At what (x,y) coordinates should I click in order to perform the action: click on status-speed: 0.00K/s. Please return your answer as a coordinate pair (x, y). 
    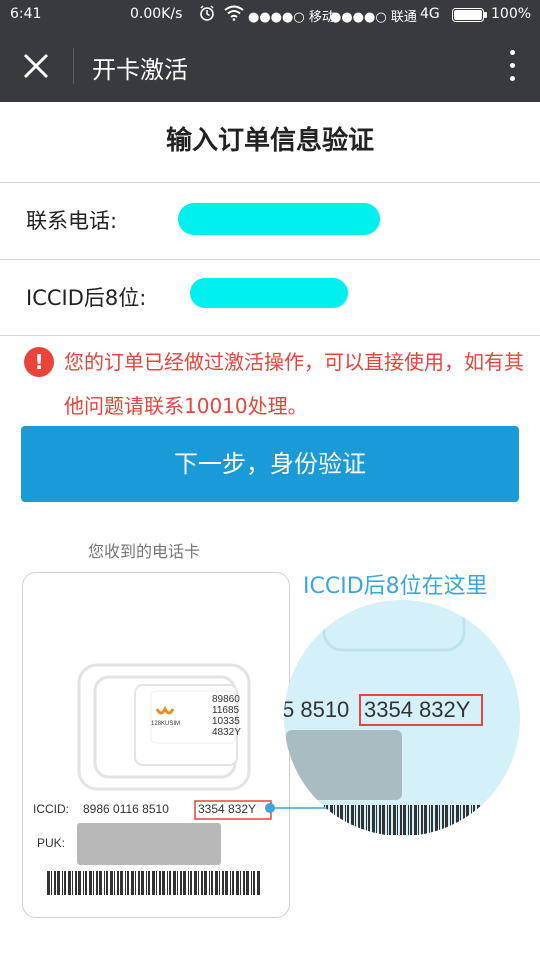
    Looking at the image, I should click on (156, 14).